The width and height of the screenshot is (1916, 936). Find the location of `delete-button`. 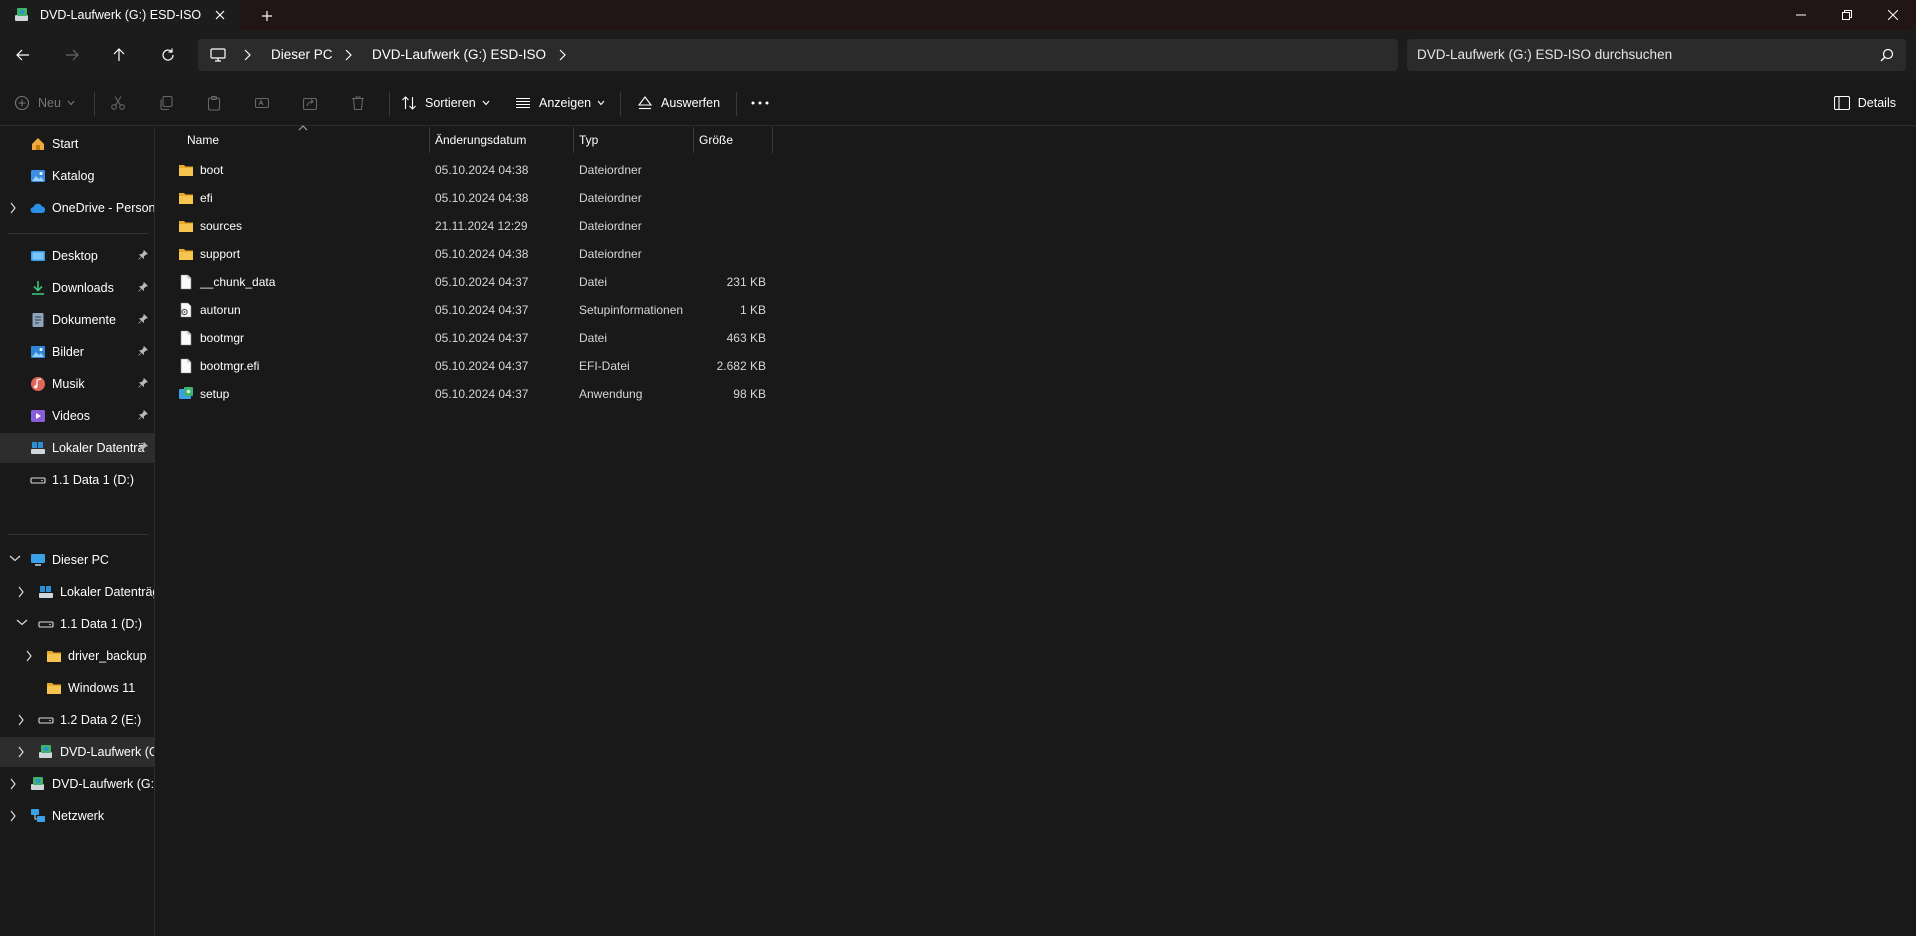

delete-button is located at coordinates (358, 103).